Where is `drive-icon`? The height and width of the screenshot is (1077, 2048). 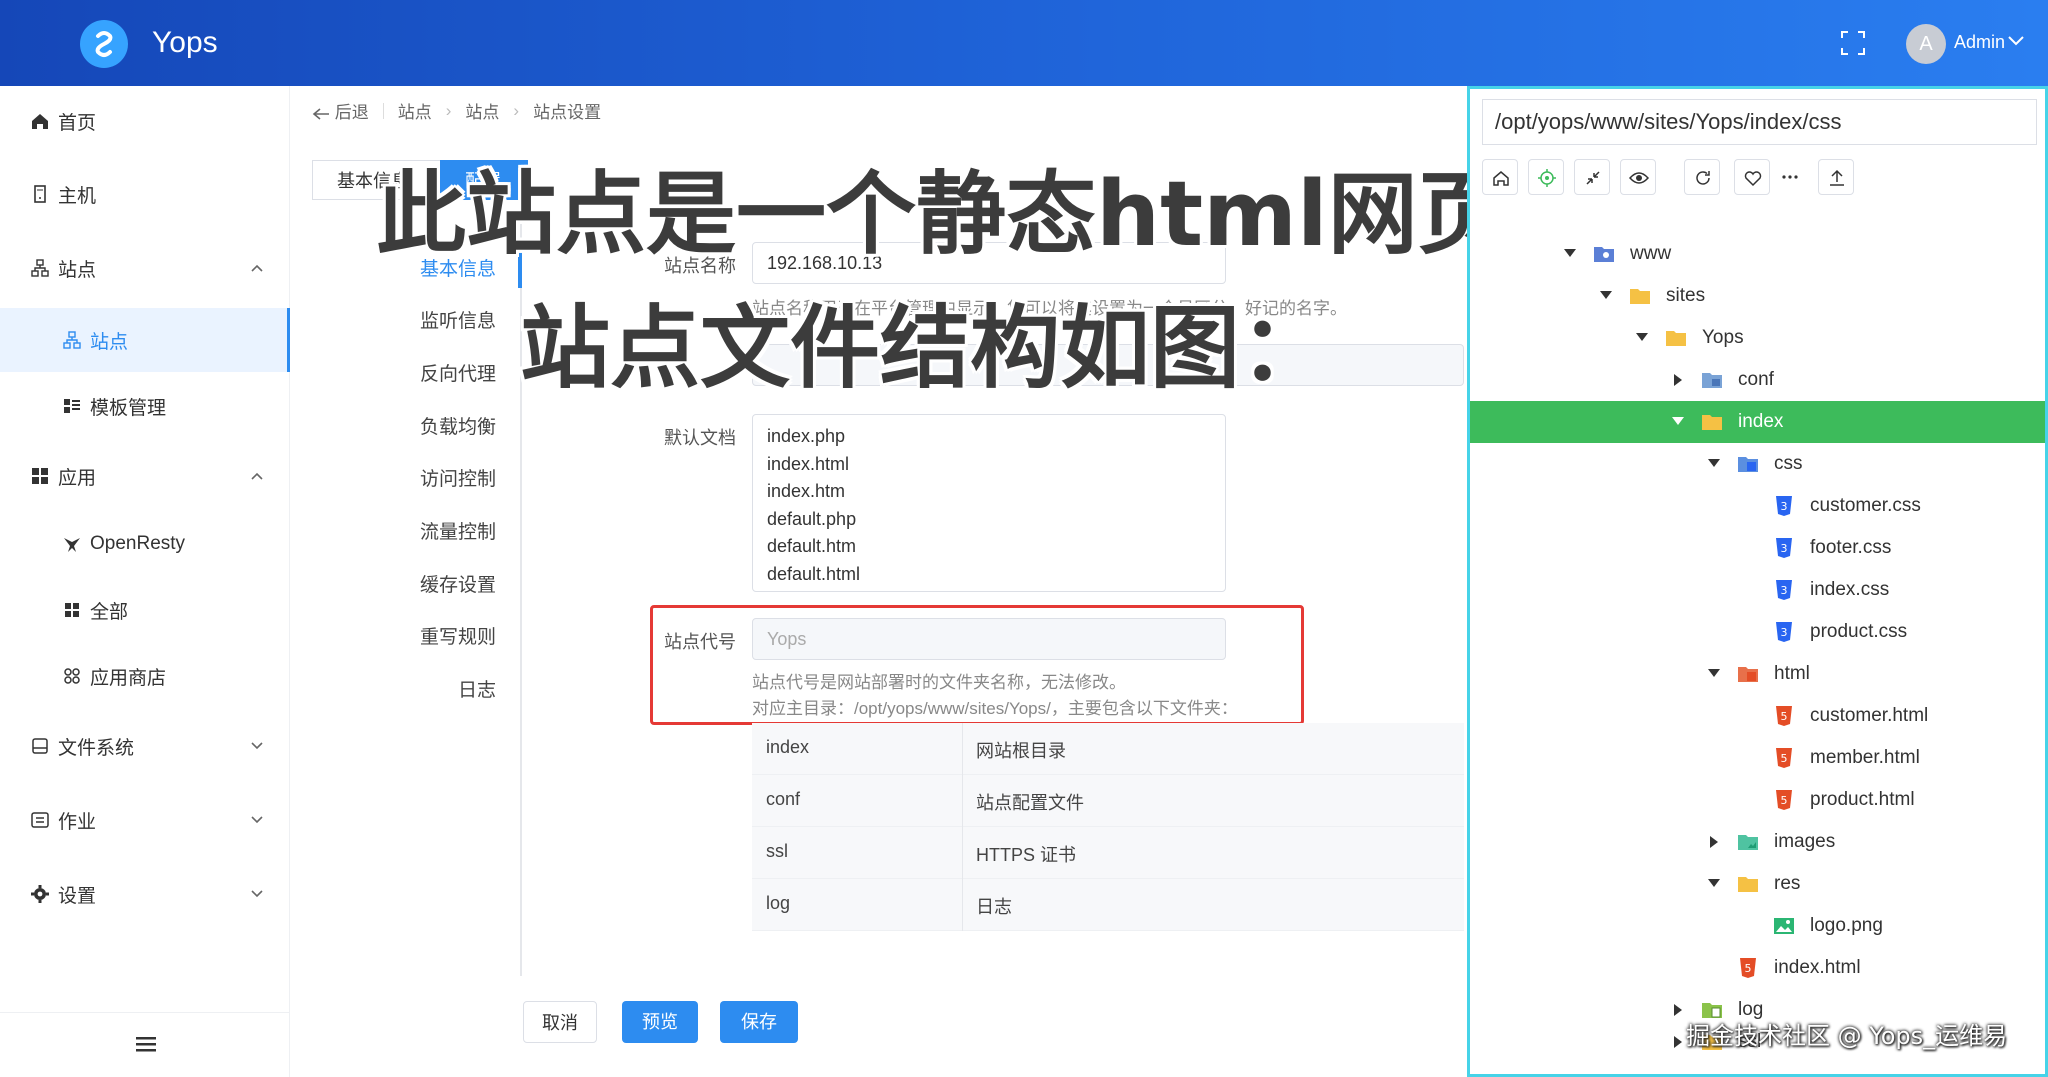
drive-icon is located at coordinates (40, 746).